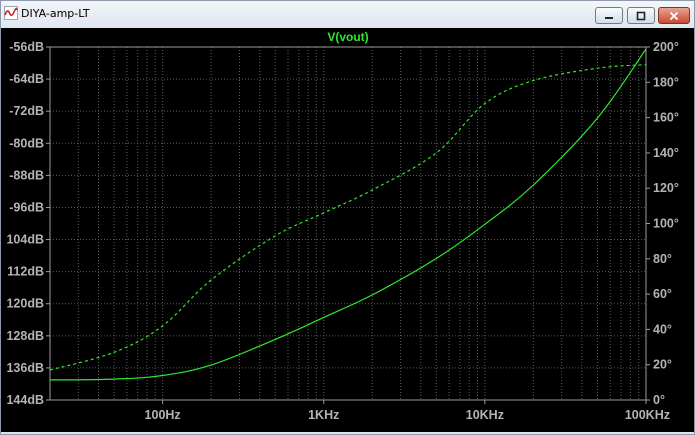  I want to click on x-tick-label: 10KHz, so click(485, 415).